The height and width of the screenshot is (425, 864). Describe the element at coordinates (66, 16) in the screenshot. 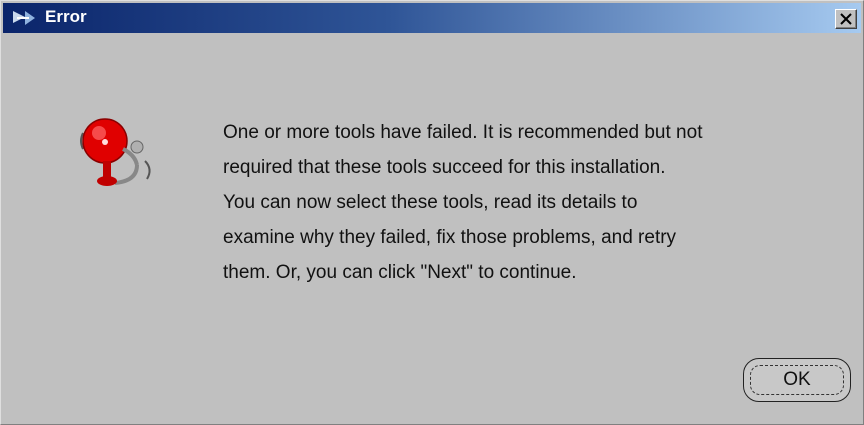

I see `window-title: Error` at that location.